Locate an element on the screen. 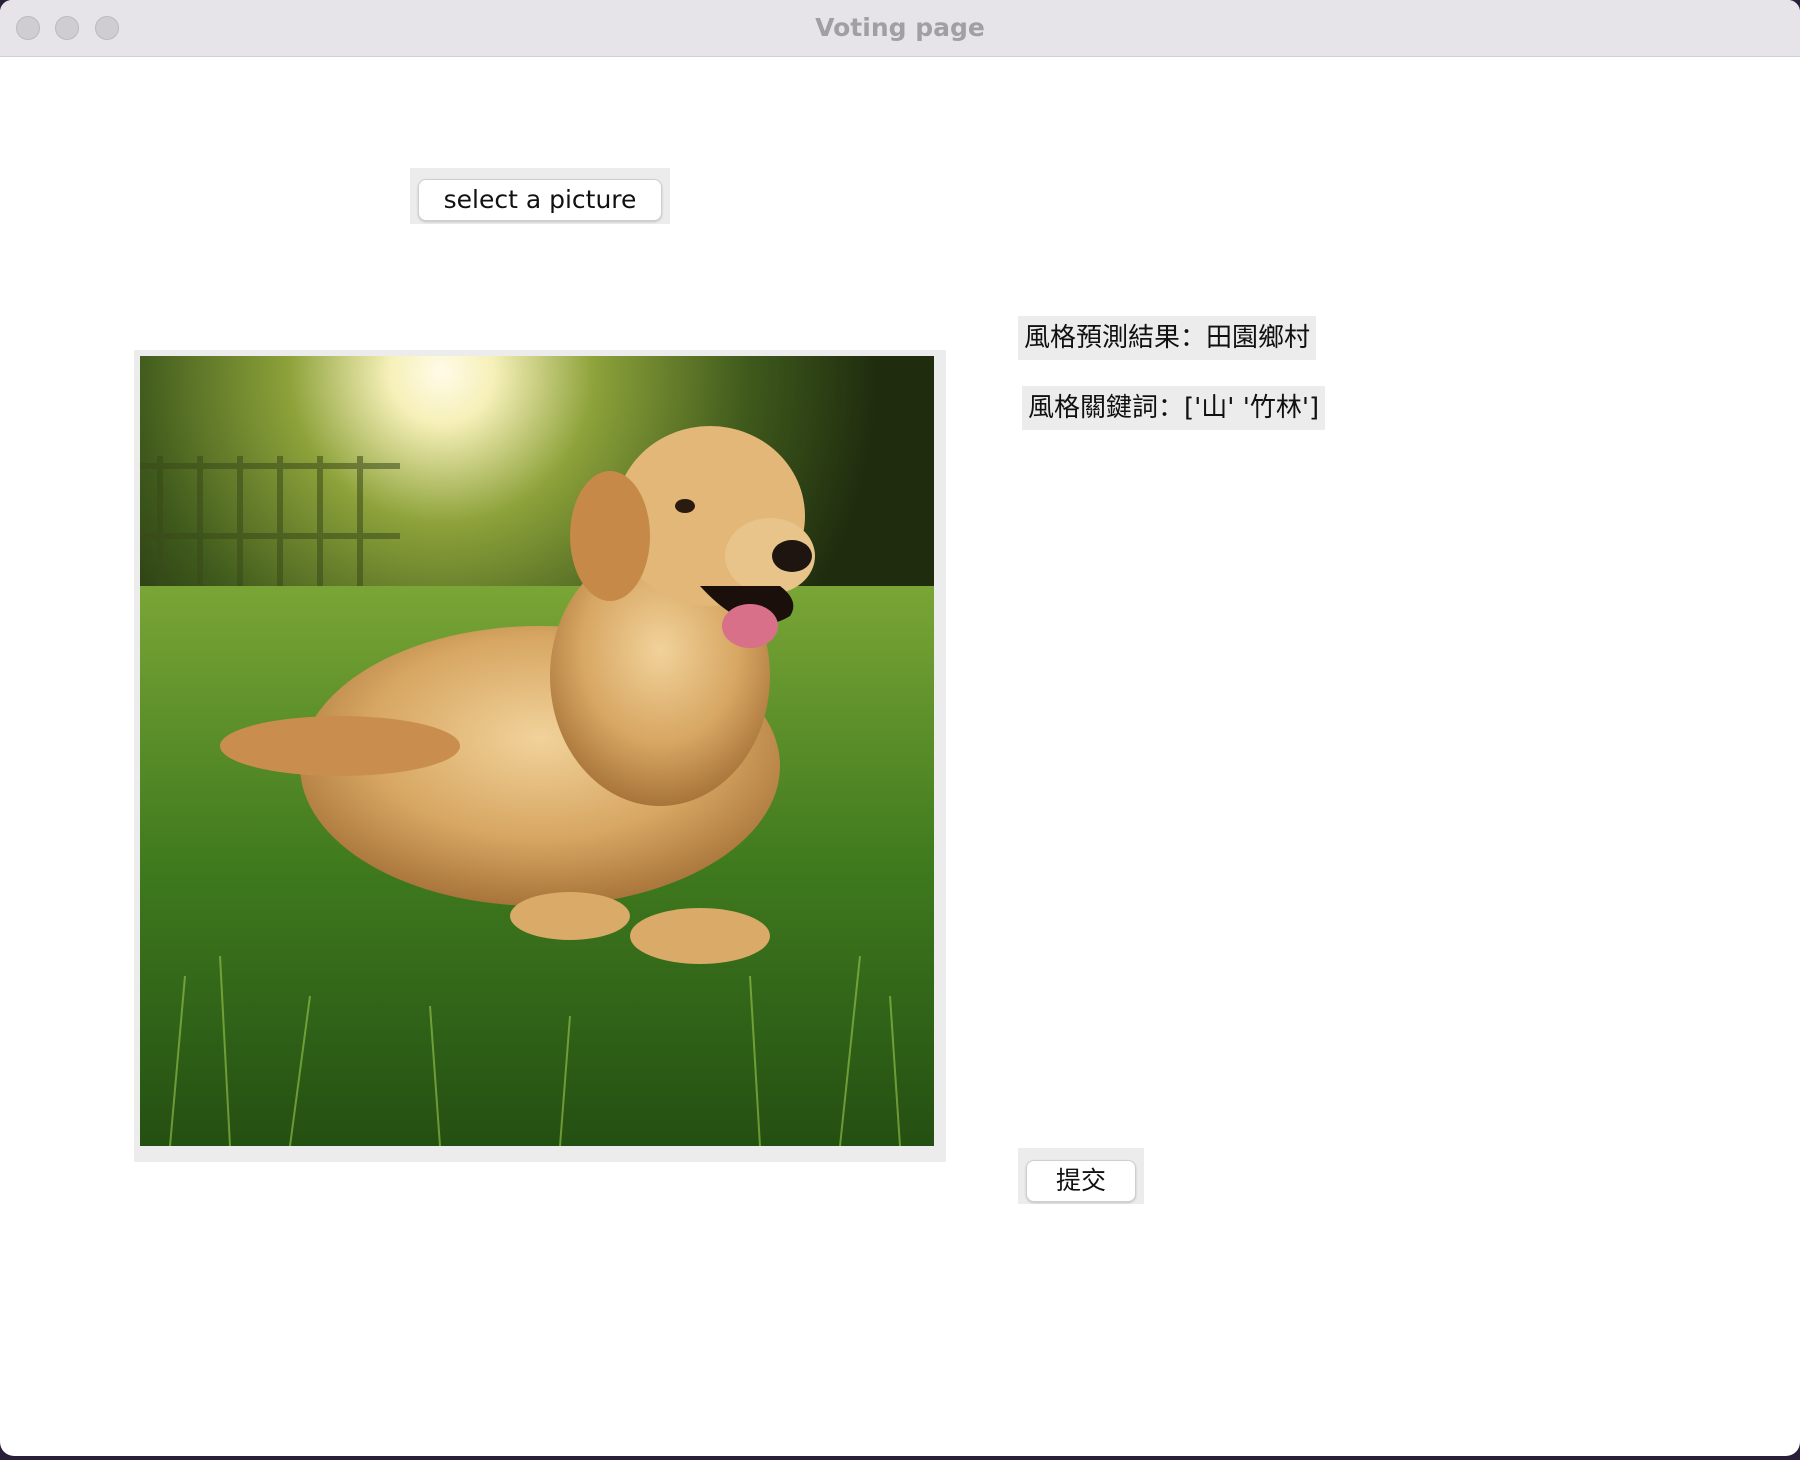 Image resolution: width=1800 pixels, height=1460 pixels. title-bar: Voting page is located at coordinates (900, 28).